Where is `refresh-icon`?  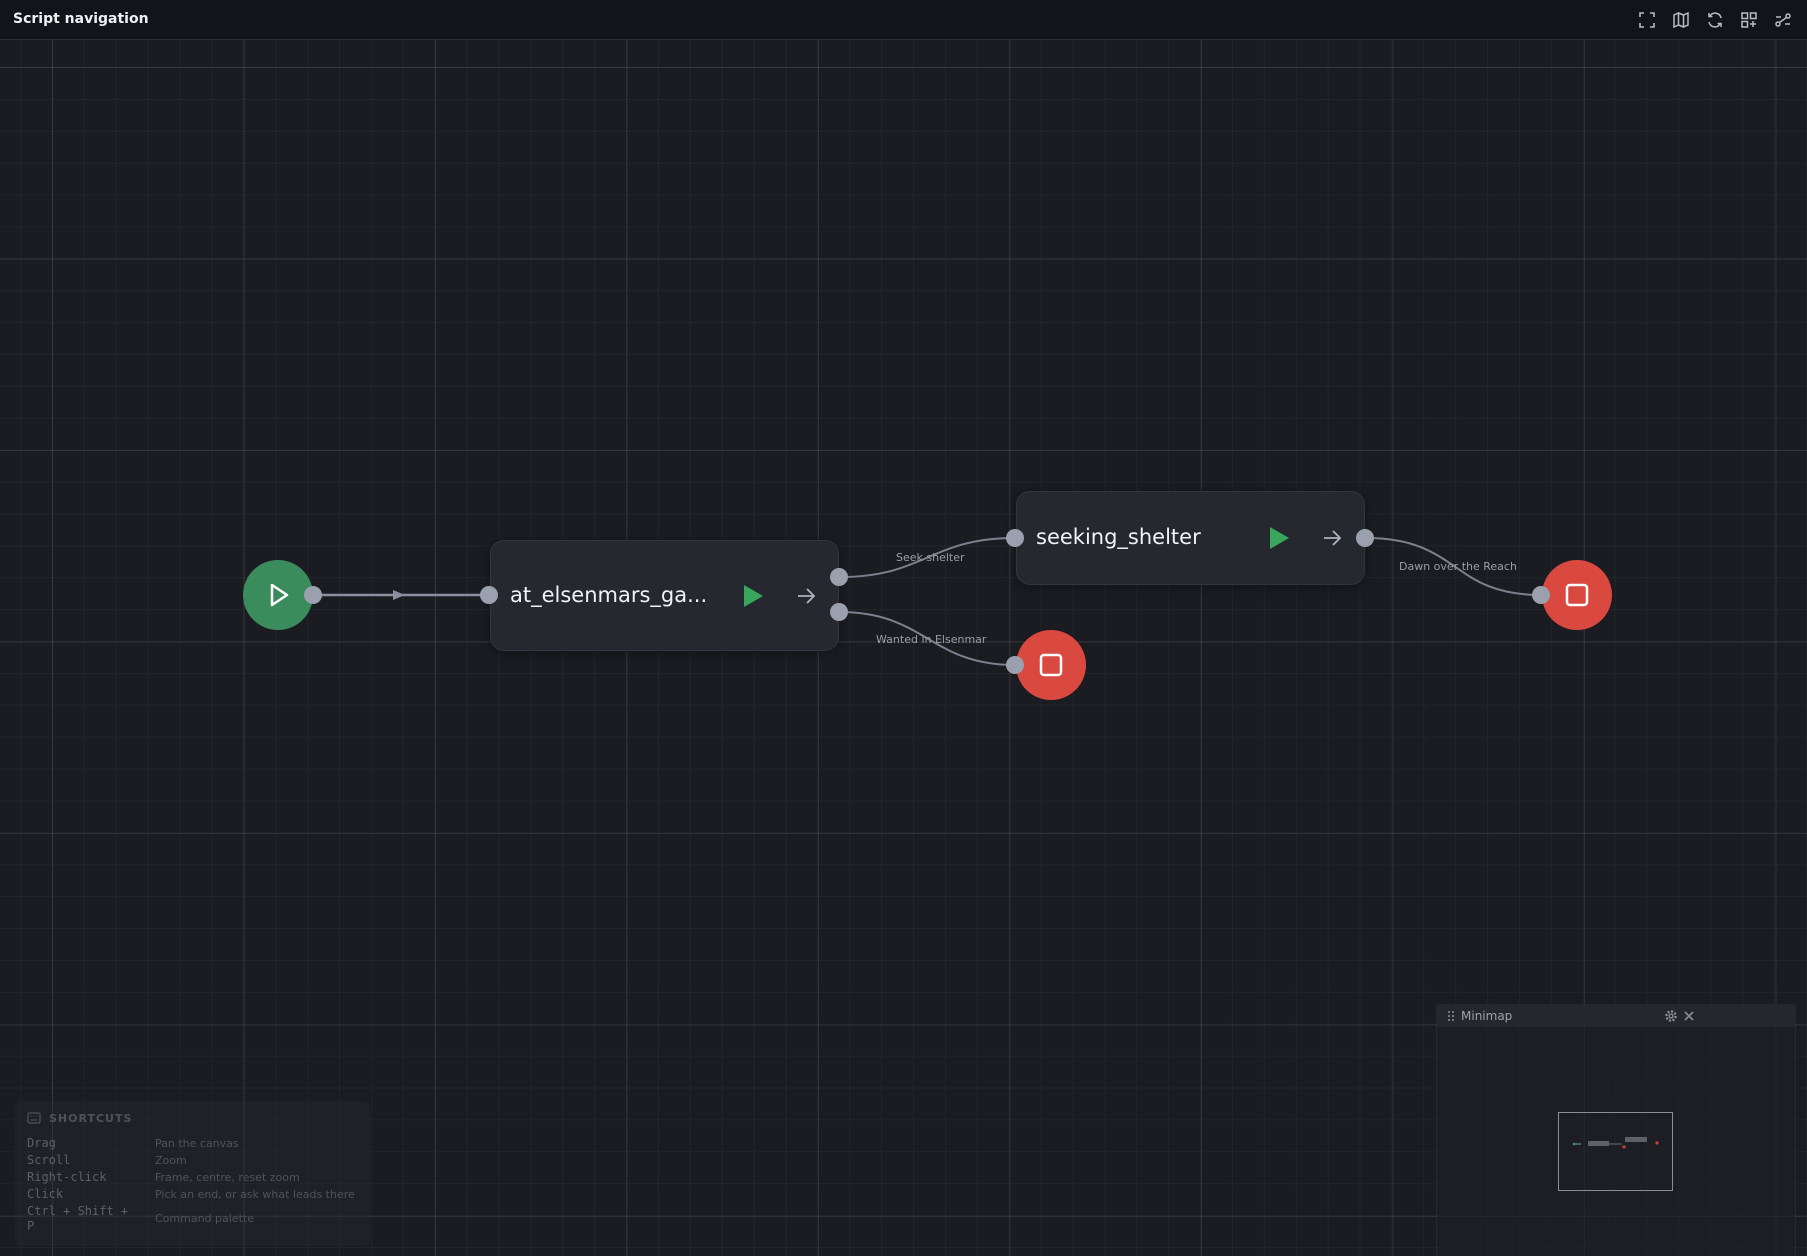 refresh-icon is located at coordinates (1715, 20).